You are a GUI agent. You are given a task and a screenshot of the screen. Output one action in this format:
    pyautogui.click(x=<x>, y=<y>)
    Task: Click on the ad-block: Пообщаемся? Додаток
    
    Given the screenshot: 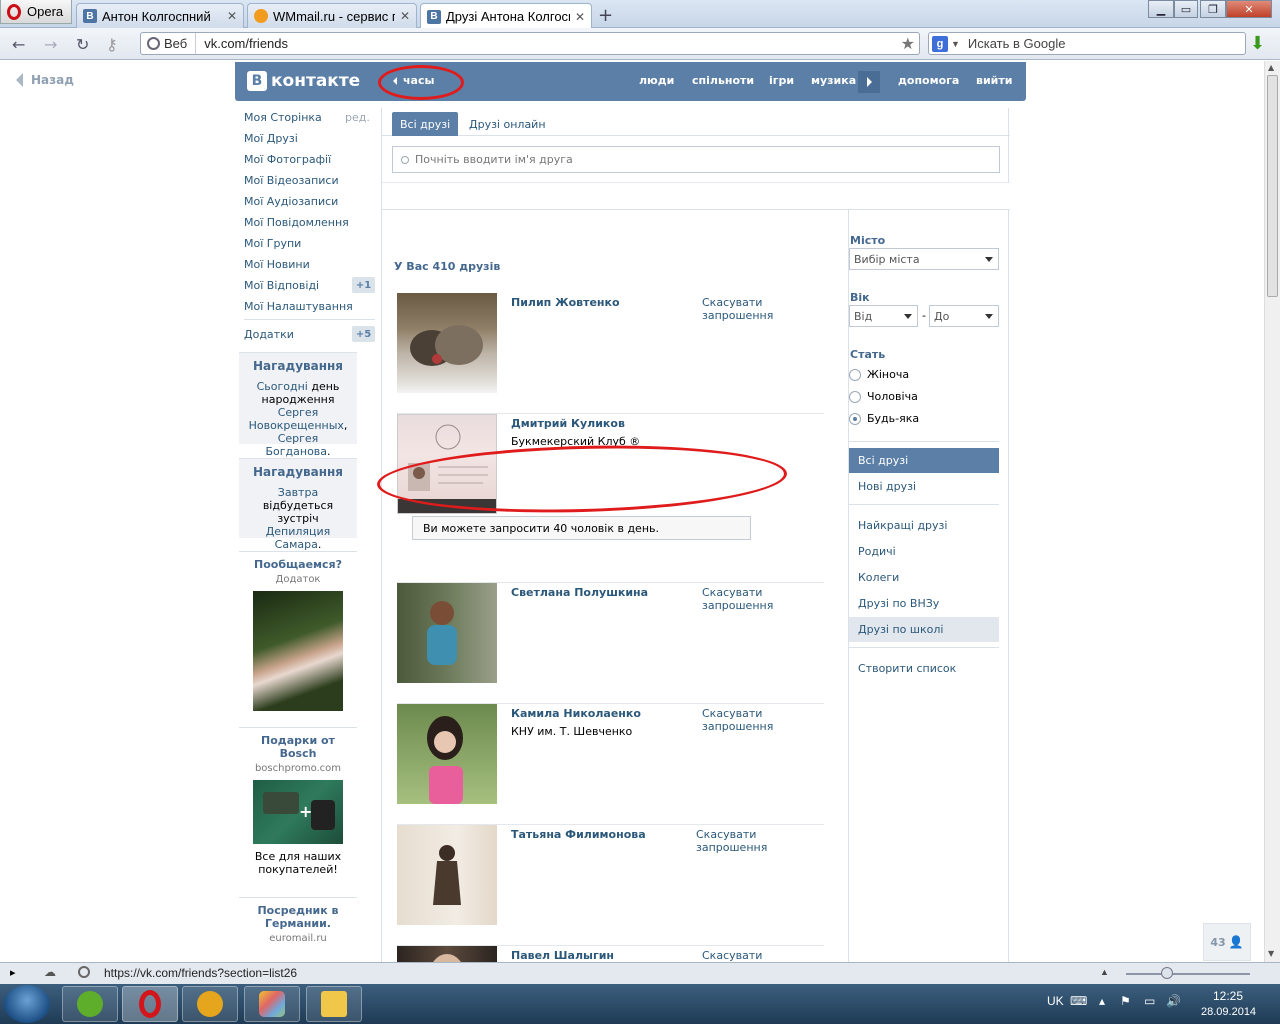 What is the action you would take?
    pyautogui.click(x=298, y=638)
    